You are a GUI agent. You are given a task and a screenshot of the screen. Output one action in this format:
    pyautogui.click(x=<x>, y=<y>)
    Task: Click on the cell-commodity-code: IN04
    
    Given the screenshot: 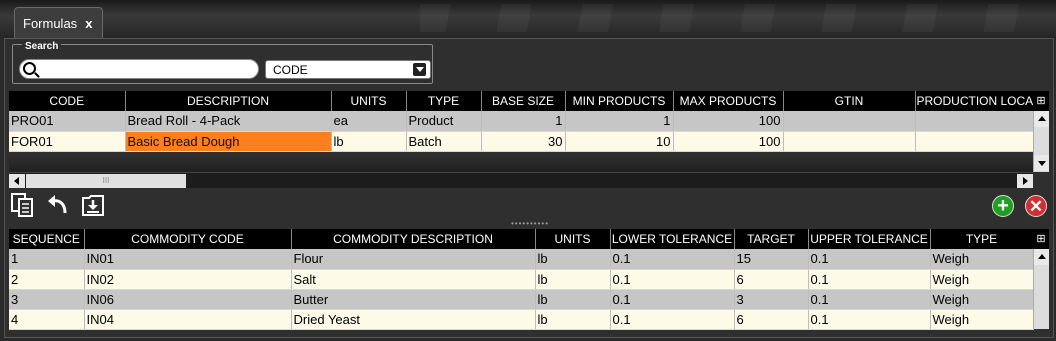 What is the action you would take?
    pyautogui.click(x=188, y=319)
    